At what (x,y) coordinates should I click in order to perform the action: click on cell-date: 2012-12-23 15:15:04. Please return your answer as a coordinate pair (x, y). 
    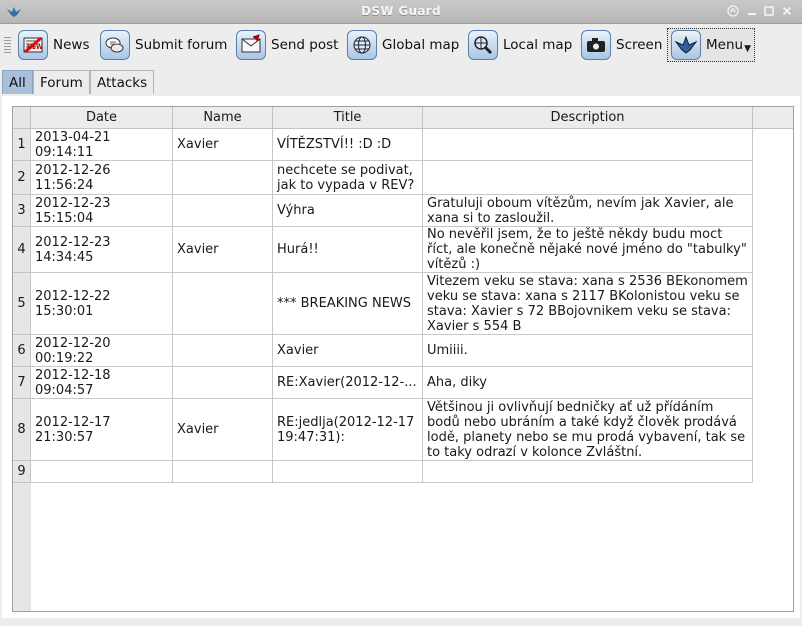
    Looking at the image, I should click on (102, 211).